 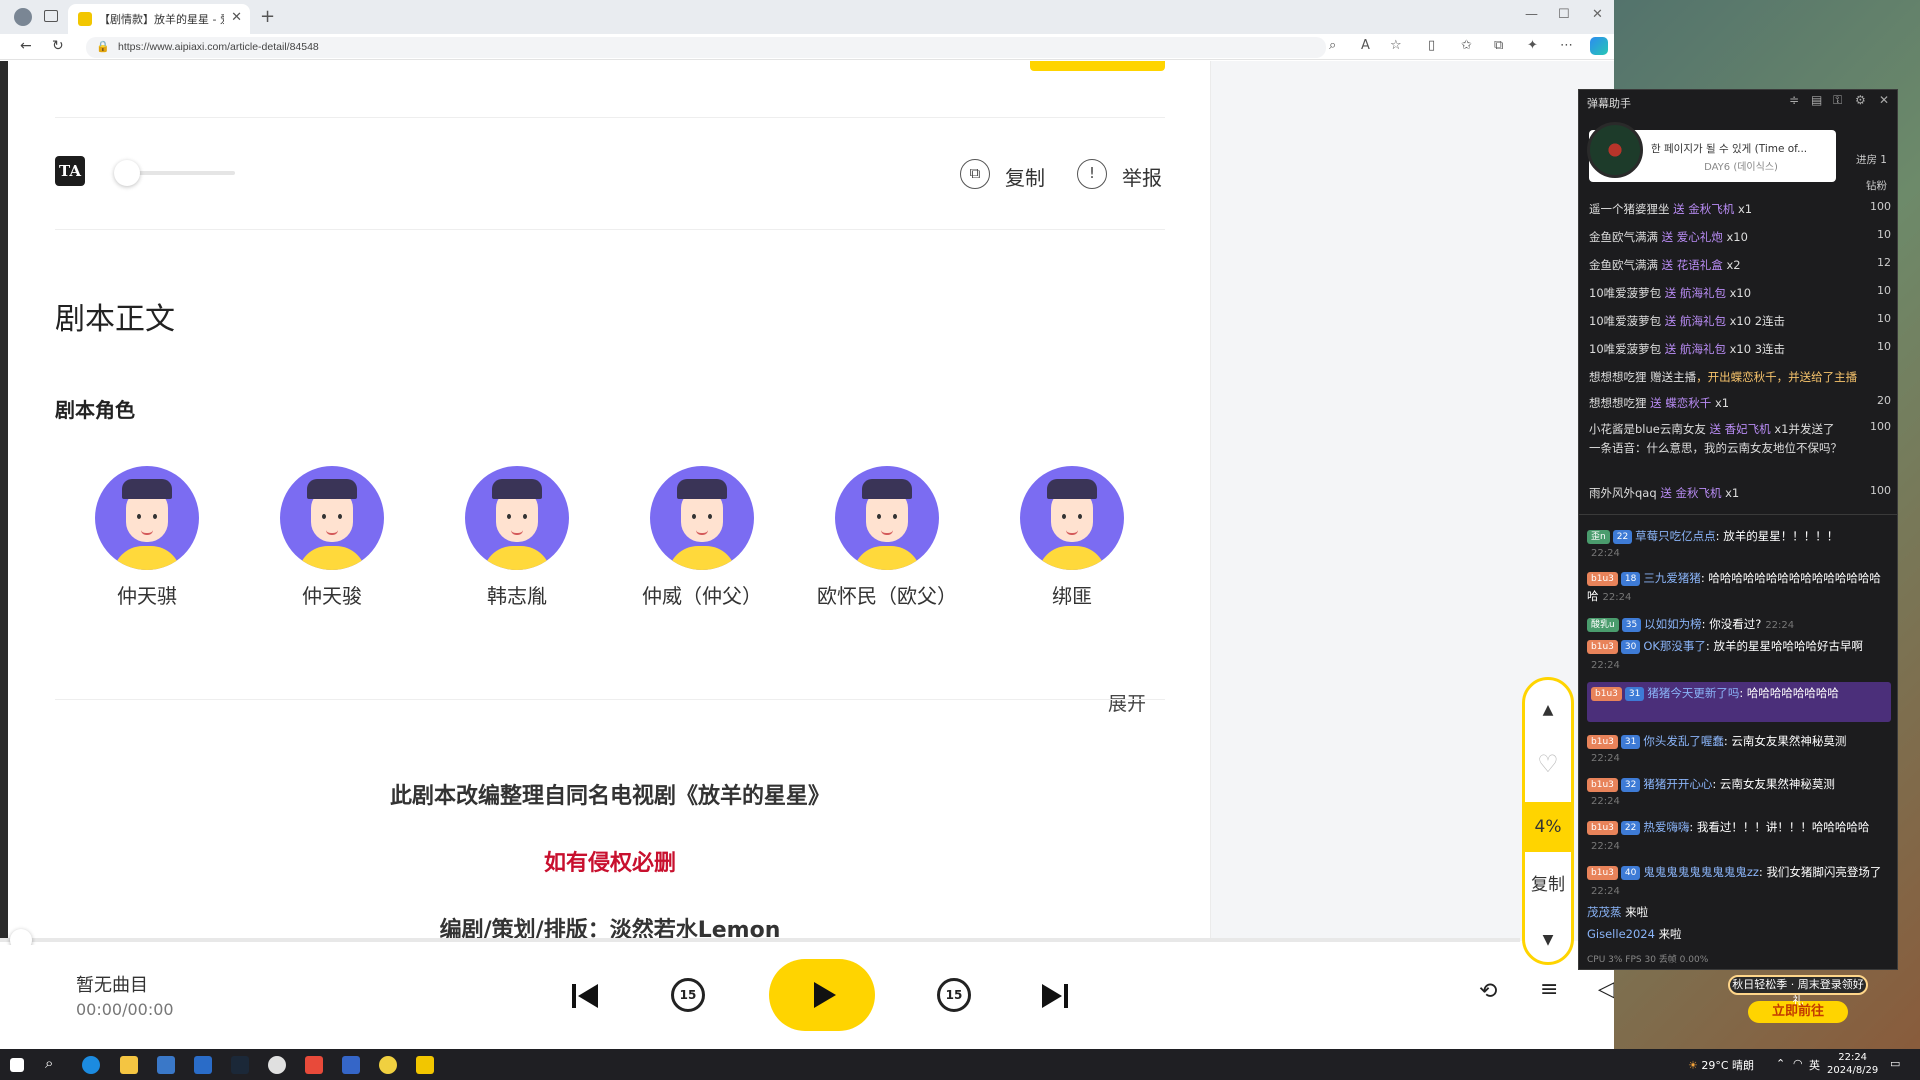 What do you see at coordinates (23, 17) in the screenshot?
I see `profile-icon` at bounding box center [23, 17].